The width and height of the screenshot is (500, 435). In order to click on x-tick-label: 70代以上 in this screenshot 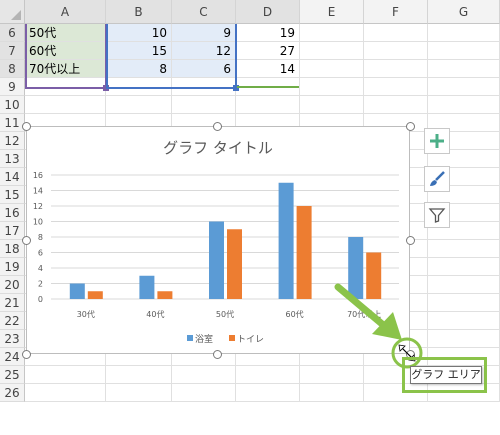, I will do `click(364, 314)`.